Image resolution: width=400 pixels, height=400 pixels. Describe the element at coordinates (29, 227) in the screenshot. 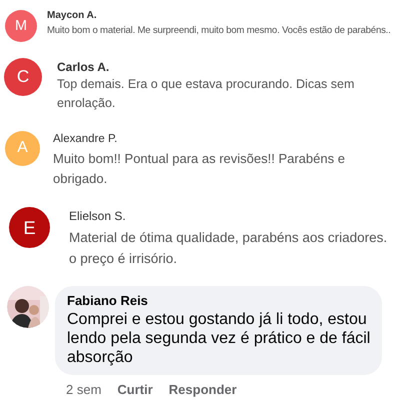

I see `avatar: E` at that location.